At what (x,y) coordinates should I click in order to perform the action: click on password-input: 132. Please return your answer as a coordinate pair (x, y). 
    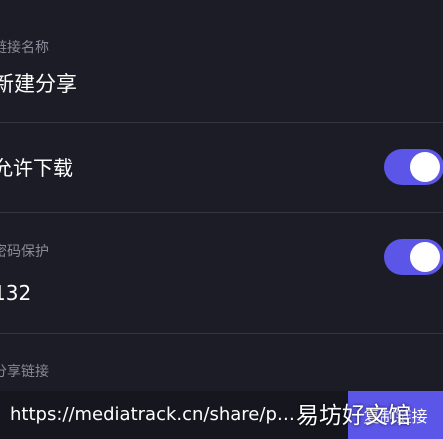
    Looking at the image, I should click on (15, 293).